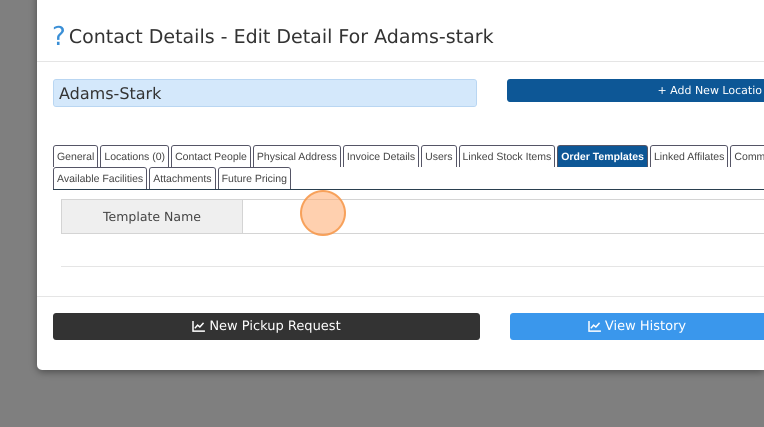  What do you see at coordinates (281, 37) in the screenshot?
I see `dialog-title: Contact Details - Edit Detail For Adams-stark` at bounding box center [281, 37].